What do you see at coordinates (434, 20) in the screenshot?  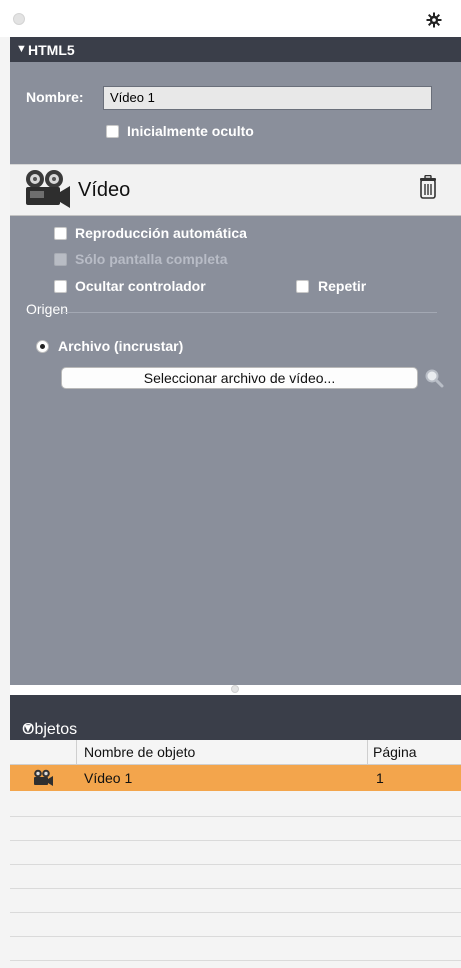 I see `gear-icon` at bounding box center [434, 20].